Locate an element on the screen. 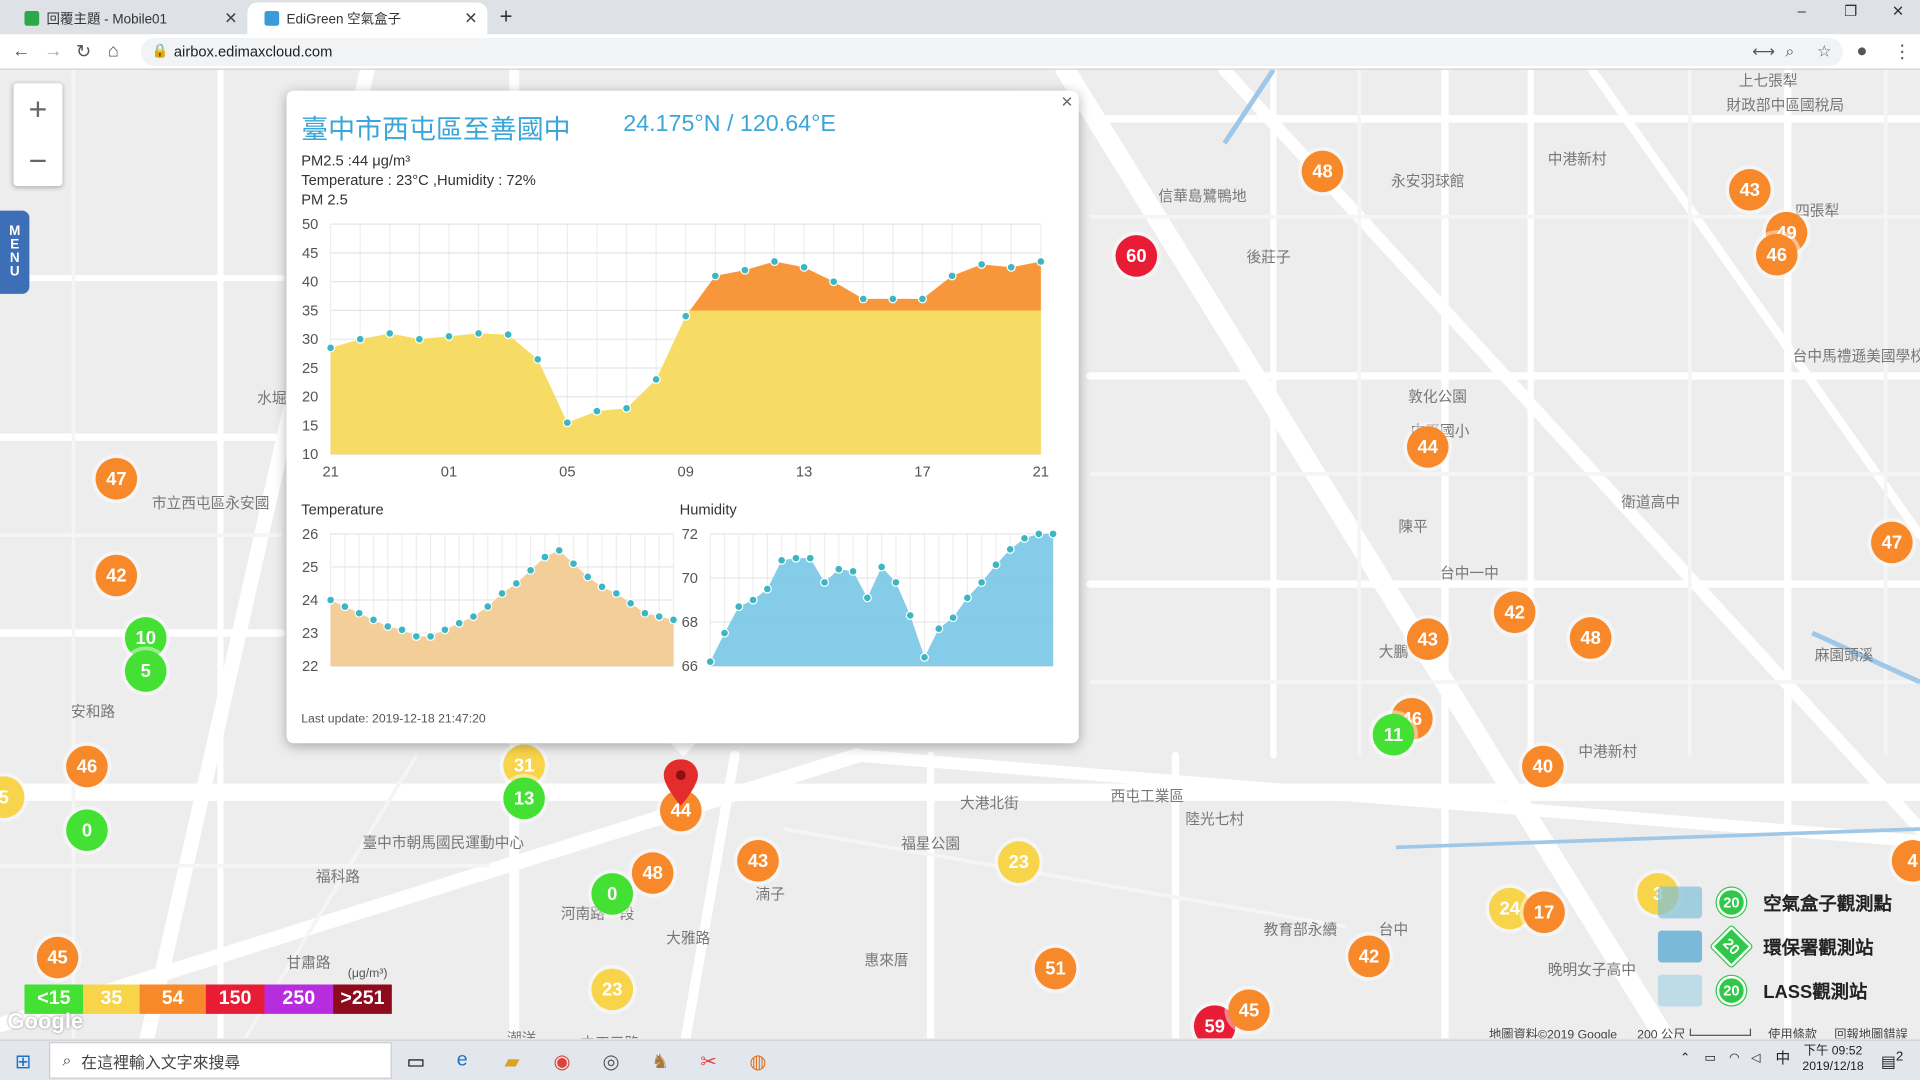 Image resolution: width=1920 pixels, height=1080 pixels. ime-indicator: 中 is located at coordinates (1783, 1058).